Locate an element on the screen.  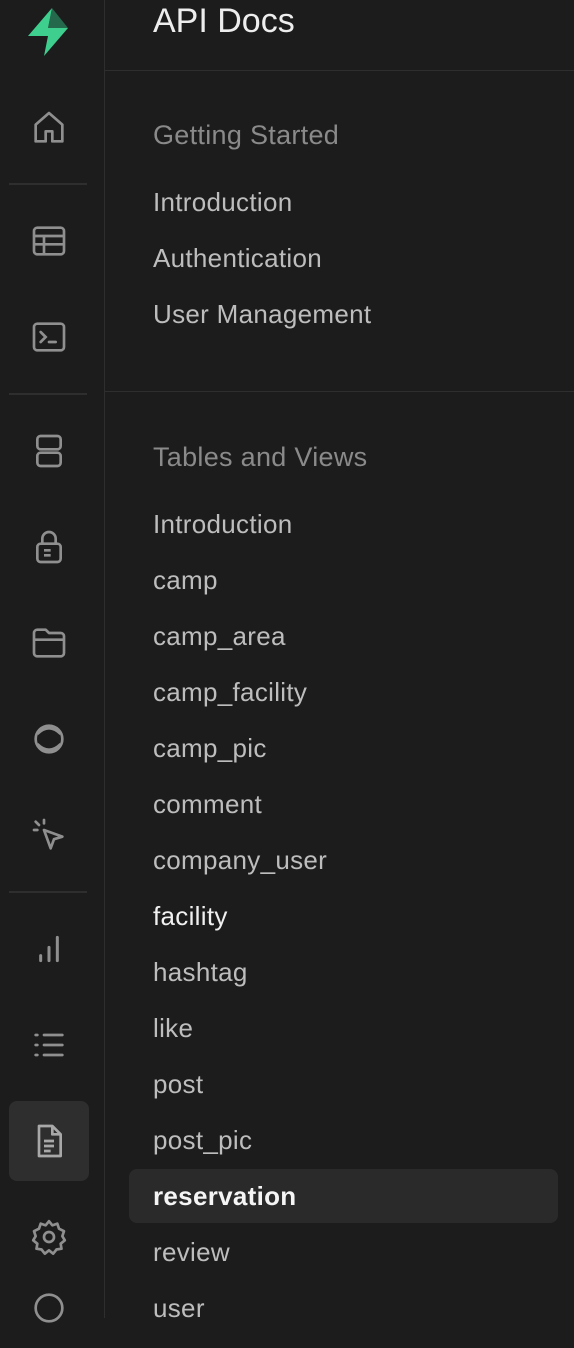
sql-terminal-icon is located at coordinates (49, 337).